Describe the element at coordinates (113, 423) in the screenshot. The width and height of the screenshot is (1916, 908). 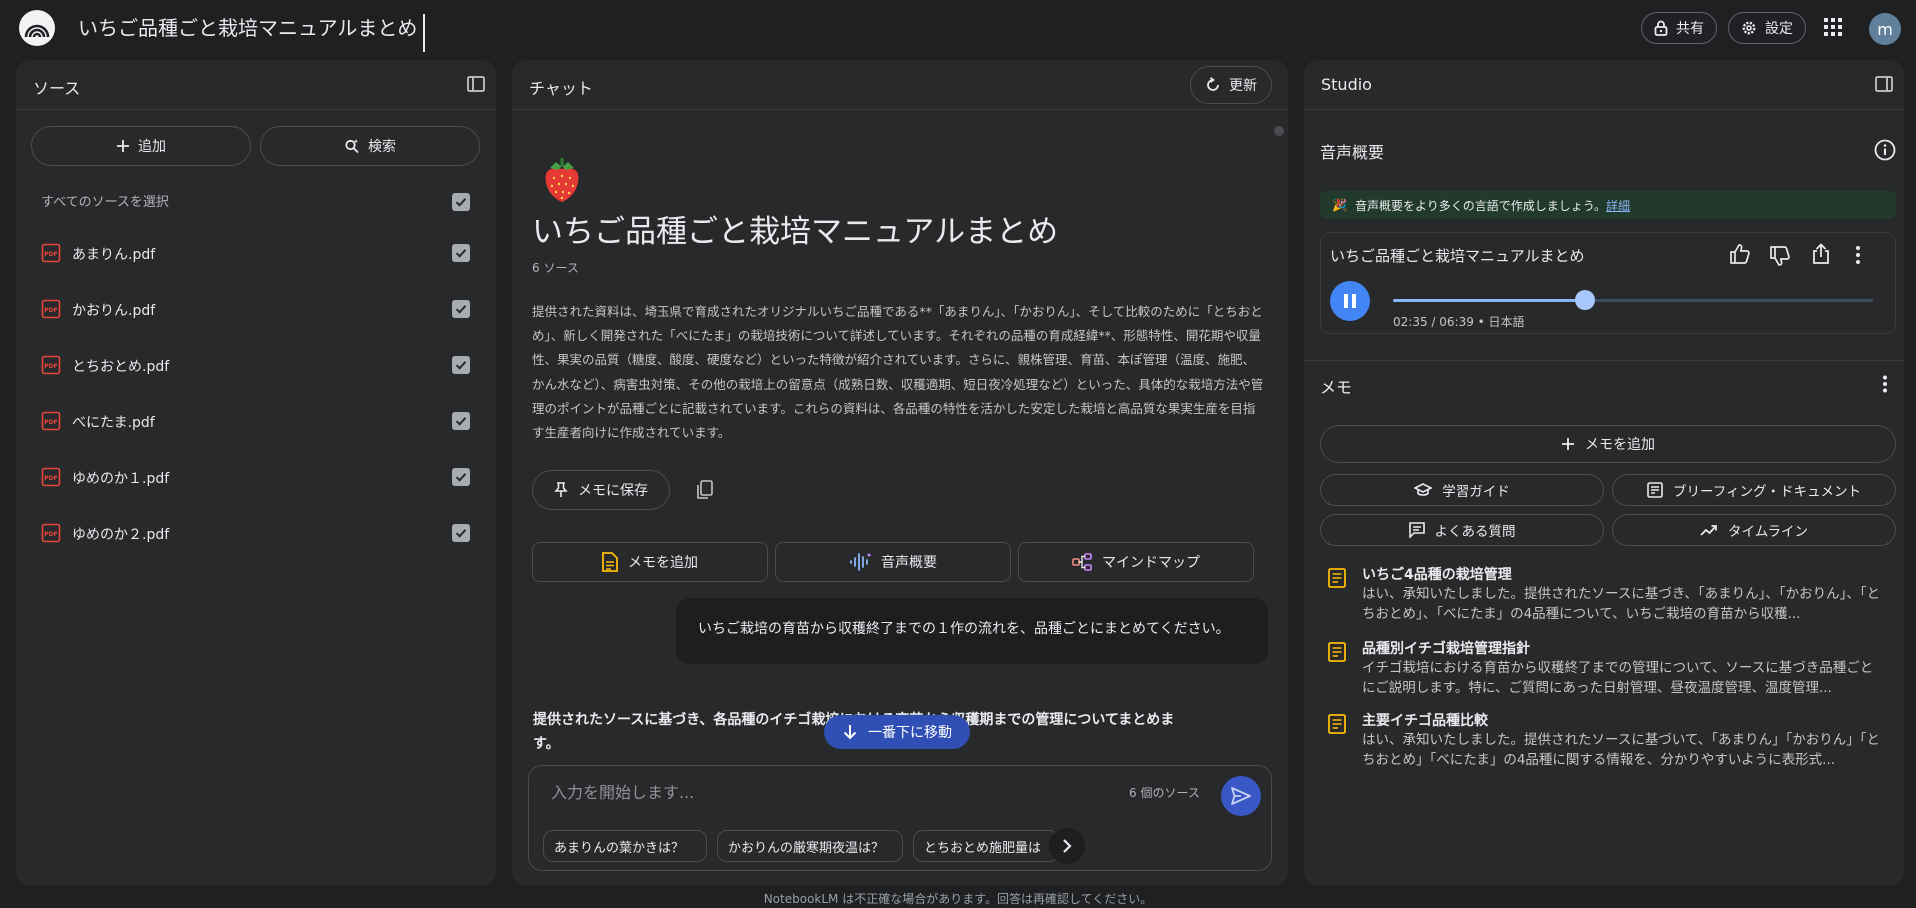
I see `source-name: べにたま.pdf` at that location.